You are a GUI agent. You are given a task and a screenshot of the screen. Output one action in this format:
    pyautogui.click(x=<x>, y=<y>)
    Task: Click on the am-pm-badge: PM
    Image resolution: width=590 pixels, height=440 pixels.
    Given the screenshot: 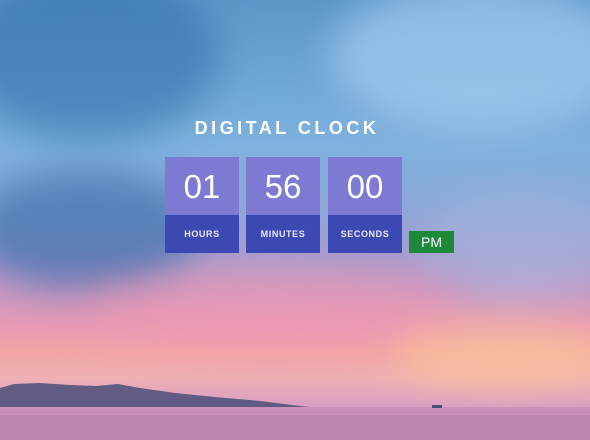 What is the action you would take?
    pyautogui.click(x=431, y=242)
    